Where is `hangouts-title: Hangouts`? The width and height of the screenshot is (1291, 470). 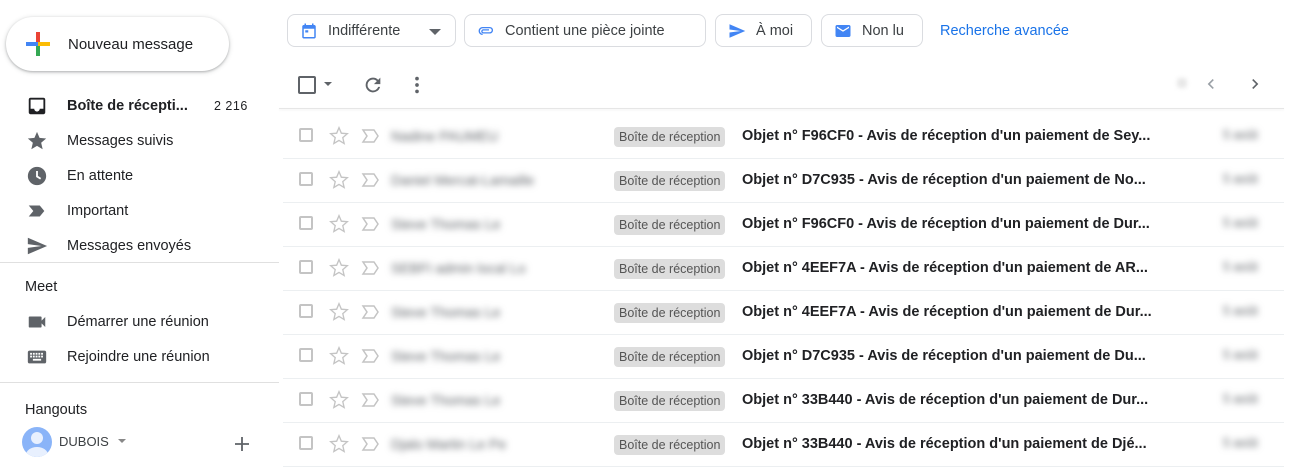
hangouts-title: Hangouts is located at coordinates (56, 410).